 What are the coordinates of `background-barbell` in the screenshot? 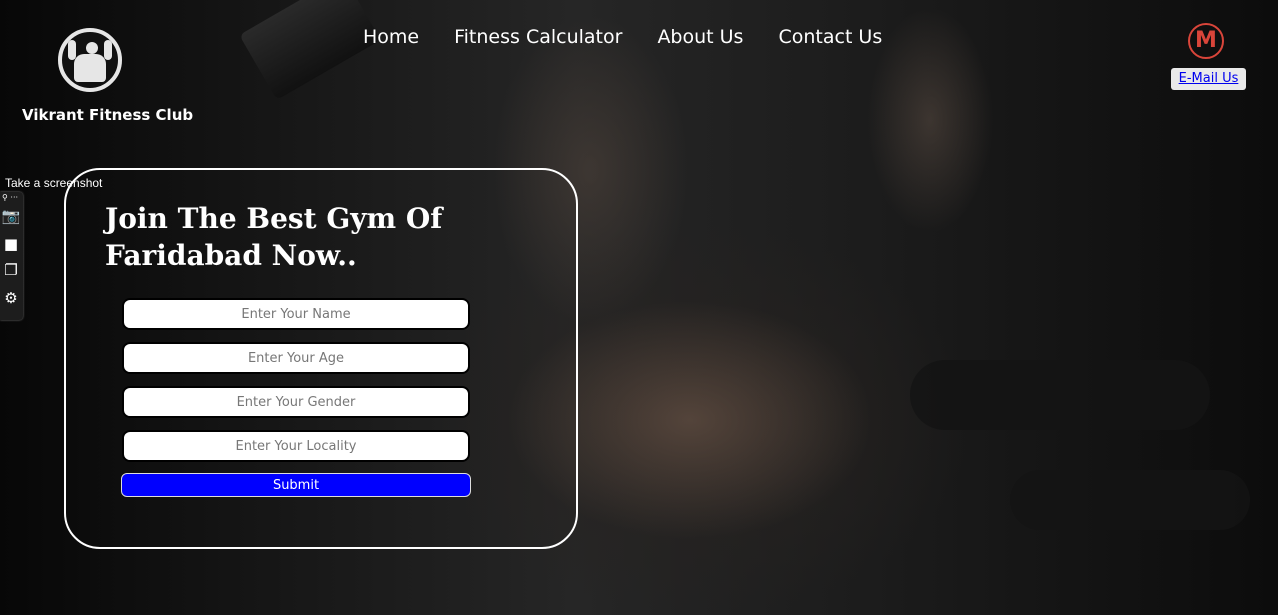 It's located at (310, 50).